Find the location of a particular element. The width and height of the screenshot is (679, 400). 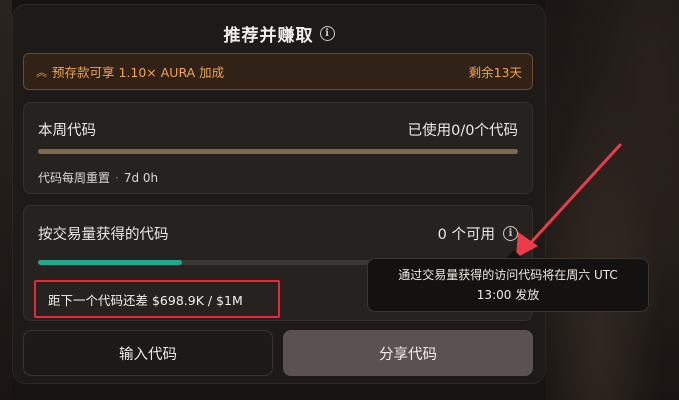

tooltip-text: 通过交易量获得的访问代码将在周六 UTC 13:00 发放 is located at coordinates (508, 285).